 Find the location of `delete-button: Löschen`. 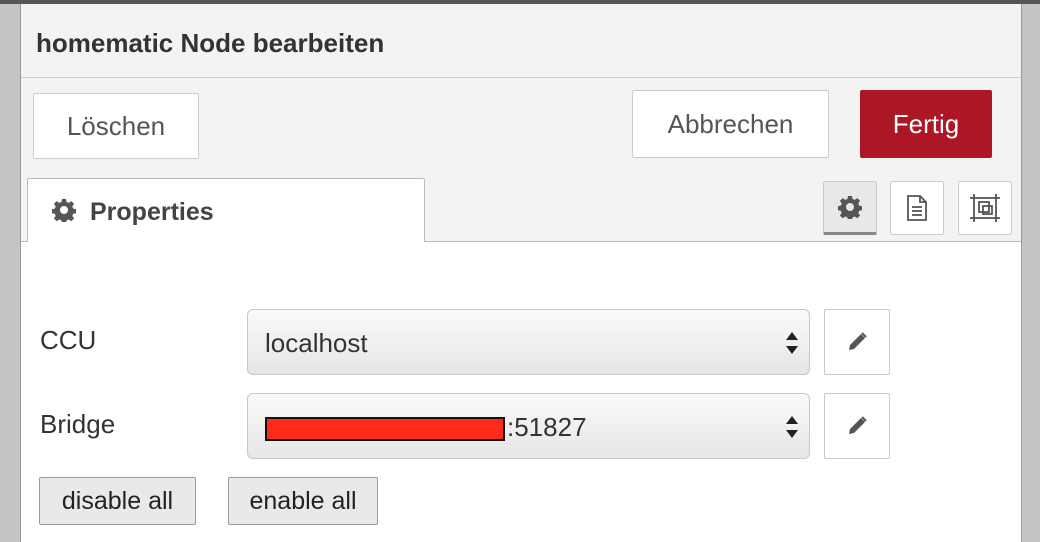

delete-button: Löschen is located at coordinates (116, 126).